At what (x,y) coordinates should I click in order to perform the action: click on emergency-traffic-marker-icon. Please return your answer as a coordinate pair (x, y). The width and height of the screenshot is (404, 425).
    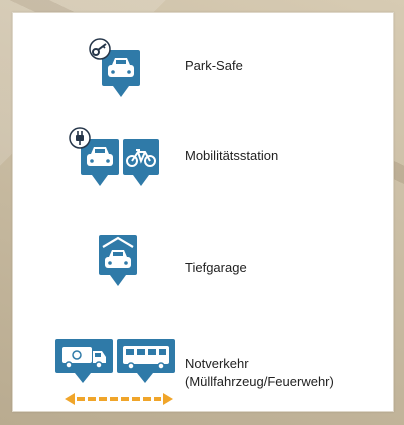
    Looking at the image, I should click on (115, 372).